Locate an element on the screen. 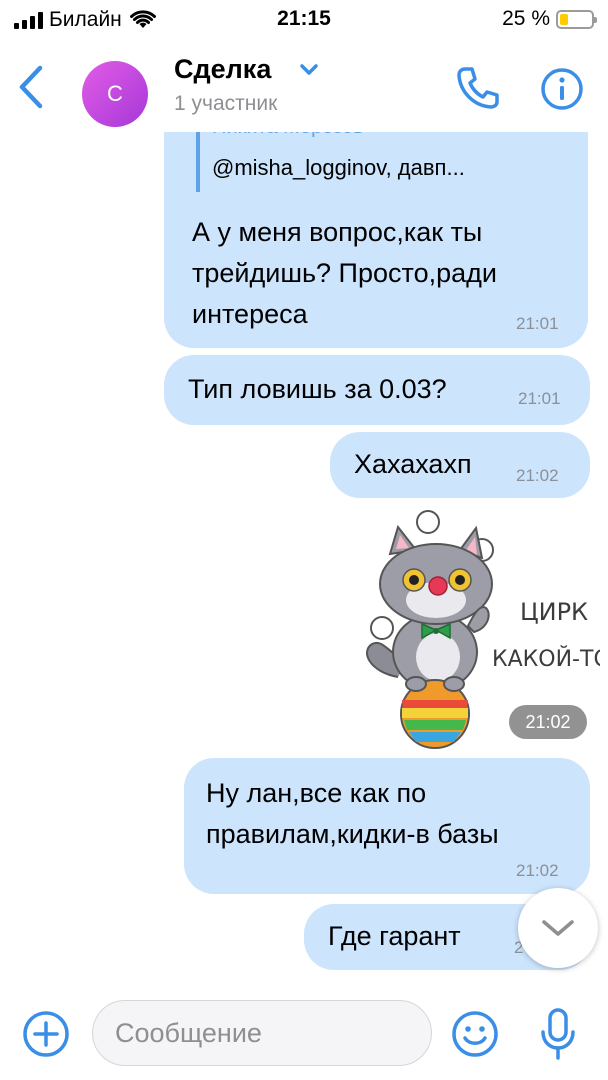 This screenshot has height=1080, width=608. message-line: Ну лан,все как по is located at coordinates (316, 793).